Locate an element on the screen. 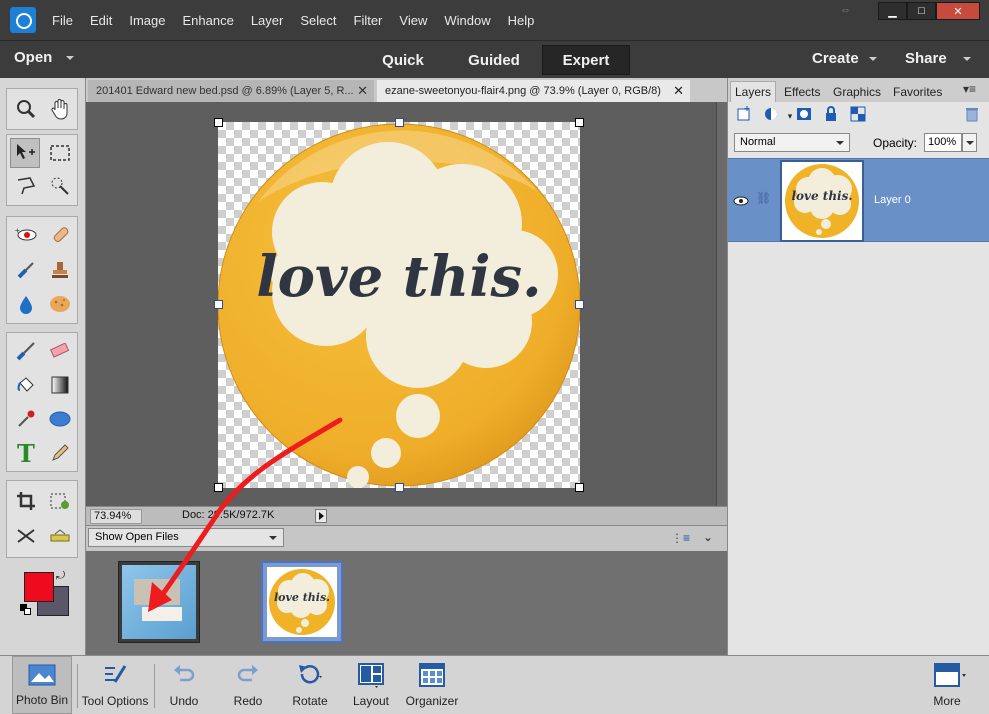 The image size is (989, 714). pencil-tool-icon is located at coordinates (60, 453).